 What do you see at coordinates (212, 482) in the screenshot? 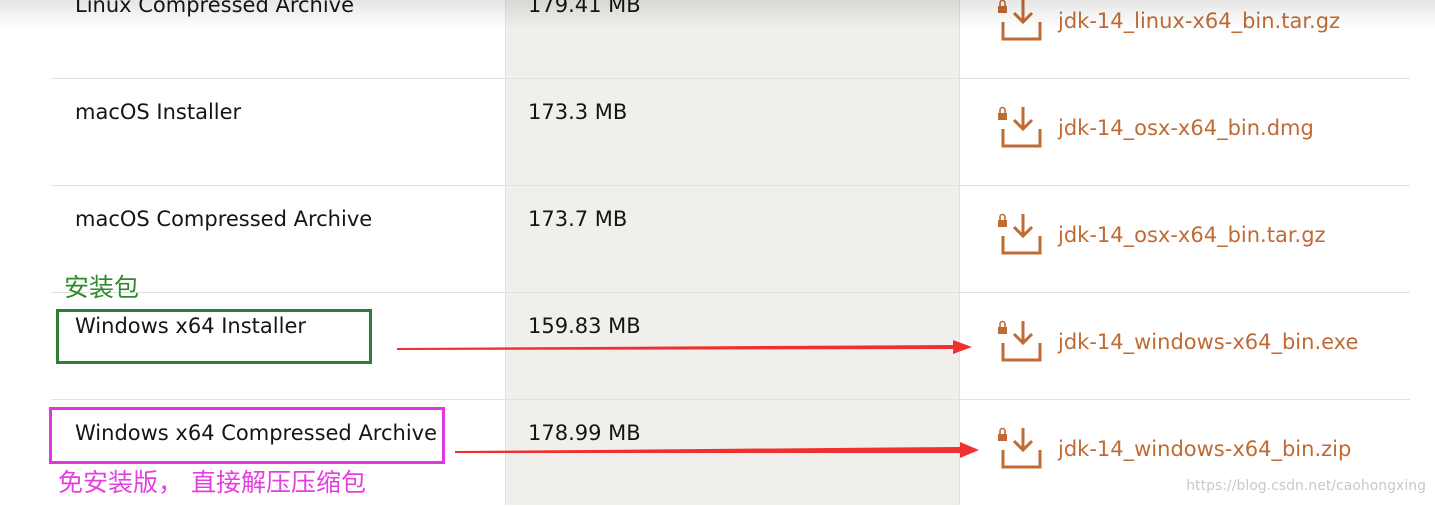
I see `archive-annotation: 免安装版， 直接解压压缩包` at bounding box center [212, 482].